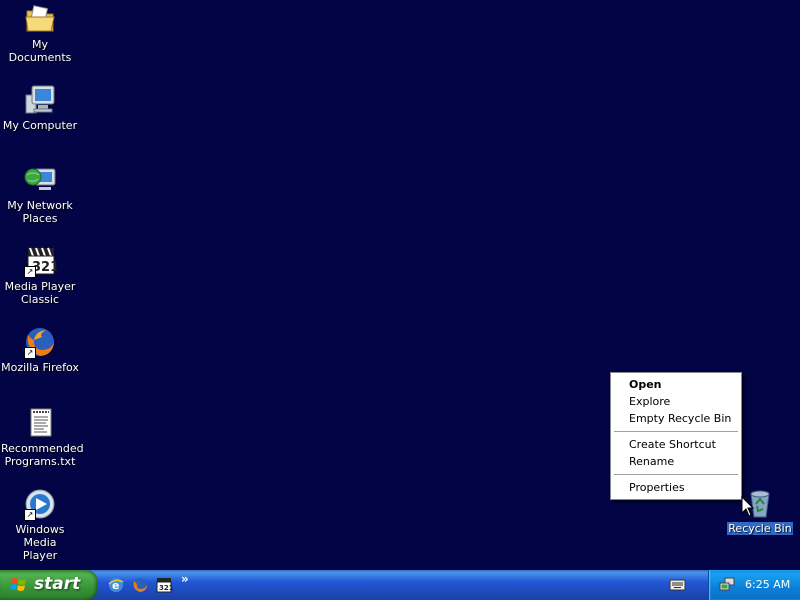  Describe the element at coordinates (42, 448) in the screenshot. I see `icon-label: Recommended` at that location.